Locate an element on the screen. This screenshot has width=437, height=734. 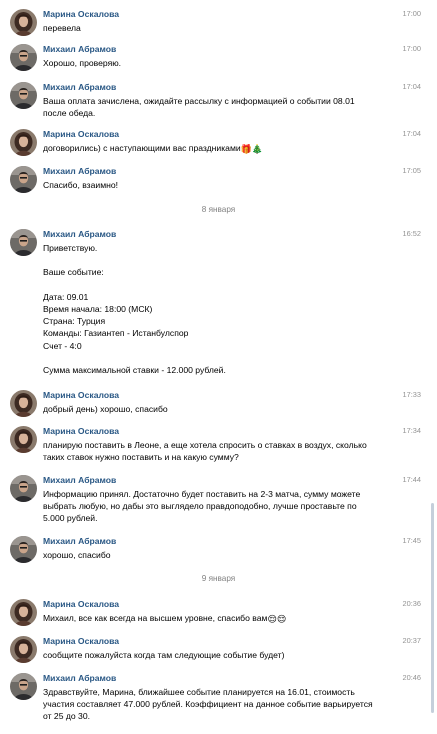
message-time: 20:37 is located at coordinates (412, 640).